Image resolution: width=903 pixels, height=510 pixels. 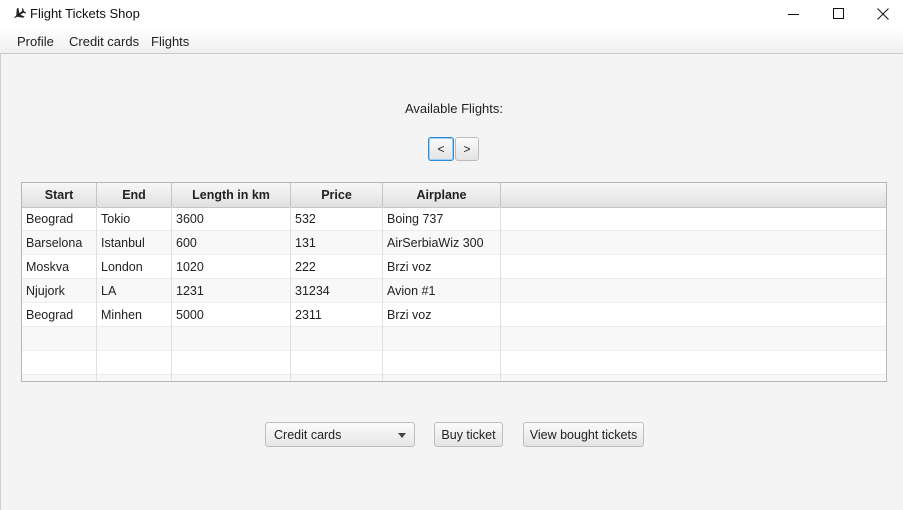 What do you see at coordinates (337, 219) in the screenshot?
I see `cell-price: 532` at bounding box center [337, 219].